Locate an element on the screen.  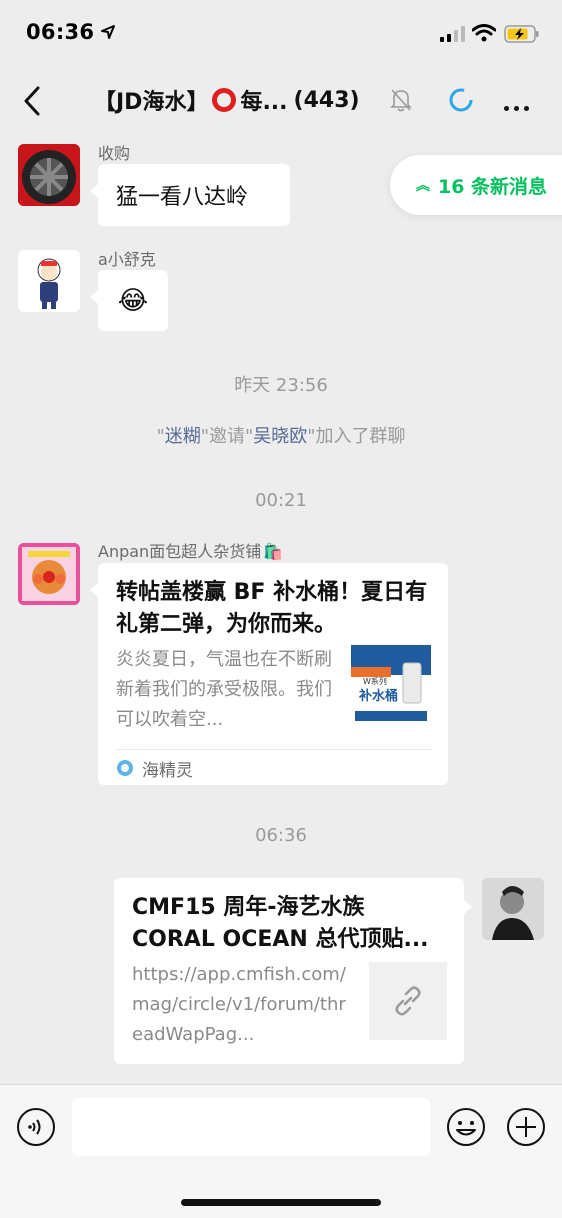
home-indicator is located at coordinates (281, 1202).